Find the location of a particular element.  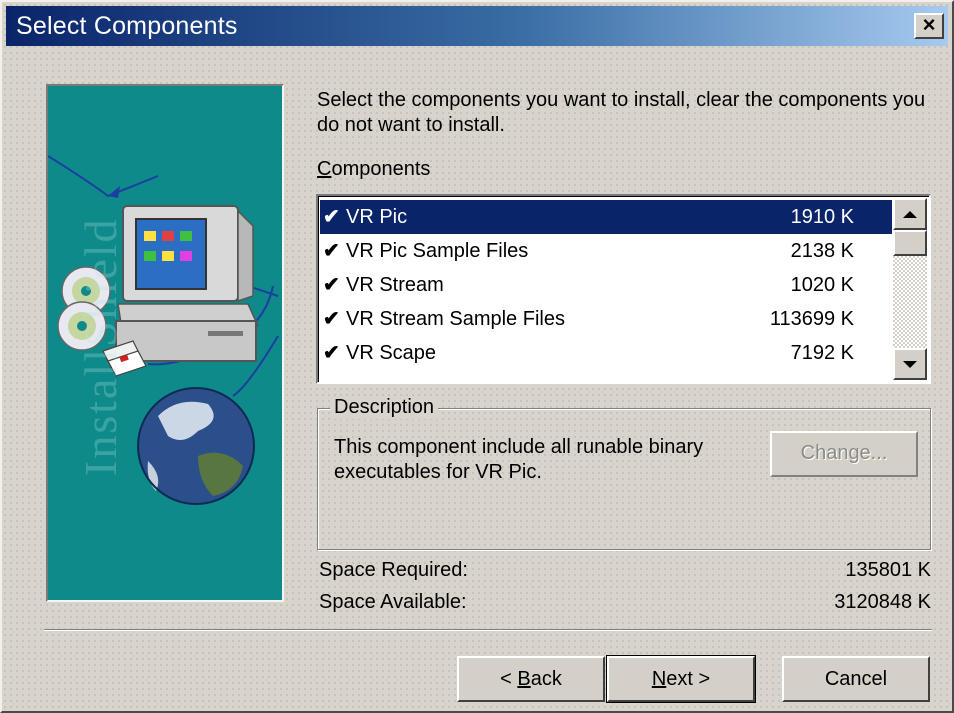

space-available-row: Space Available: 3120848 K is located at coordinates (625, 606).